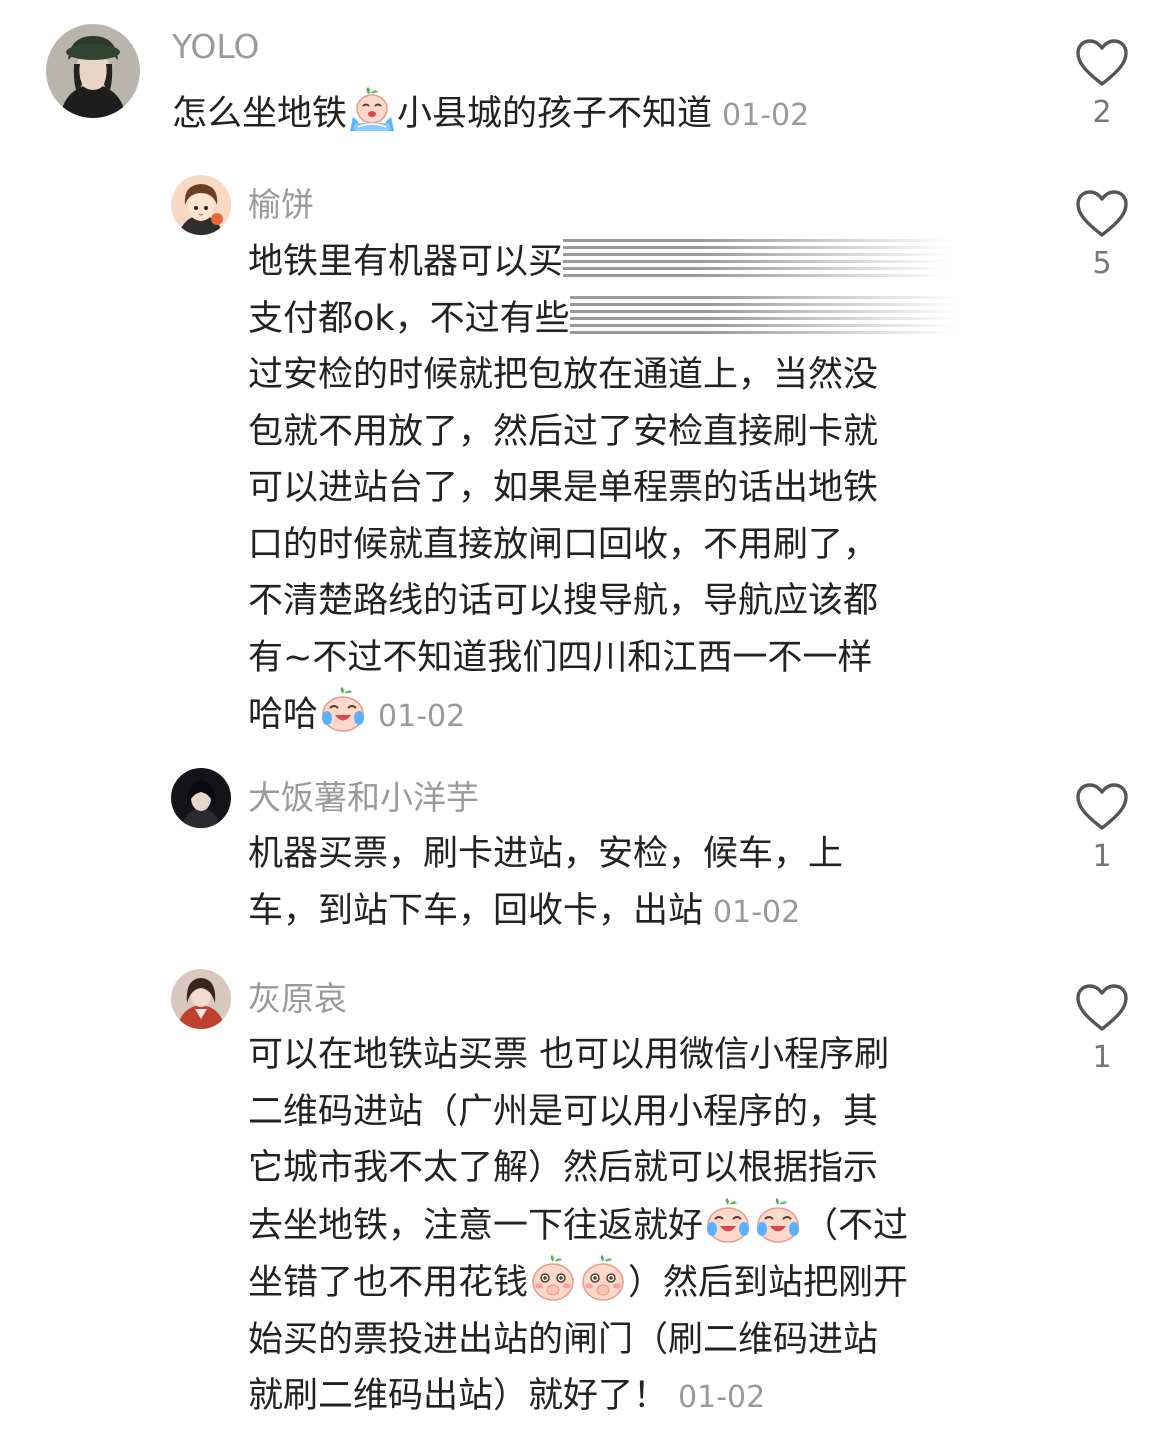 The width and height of the screenshot is (1176, 1438). Describe the element at coordinates (476, 1225) in the screenshot. I see `comment-text-line: 去坐地铁，注意一下往返就好` at that location.